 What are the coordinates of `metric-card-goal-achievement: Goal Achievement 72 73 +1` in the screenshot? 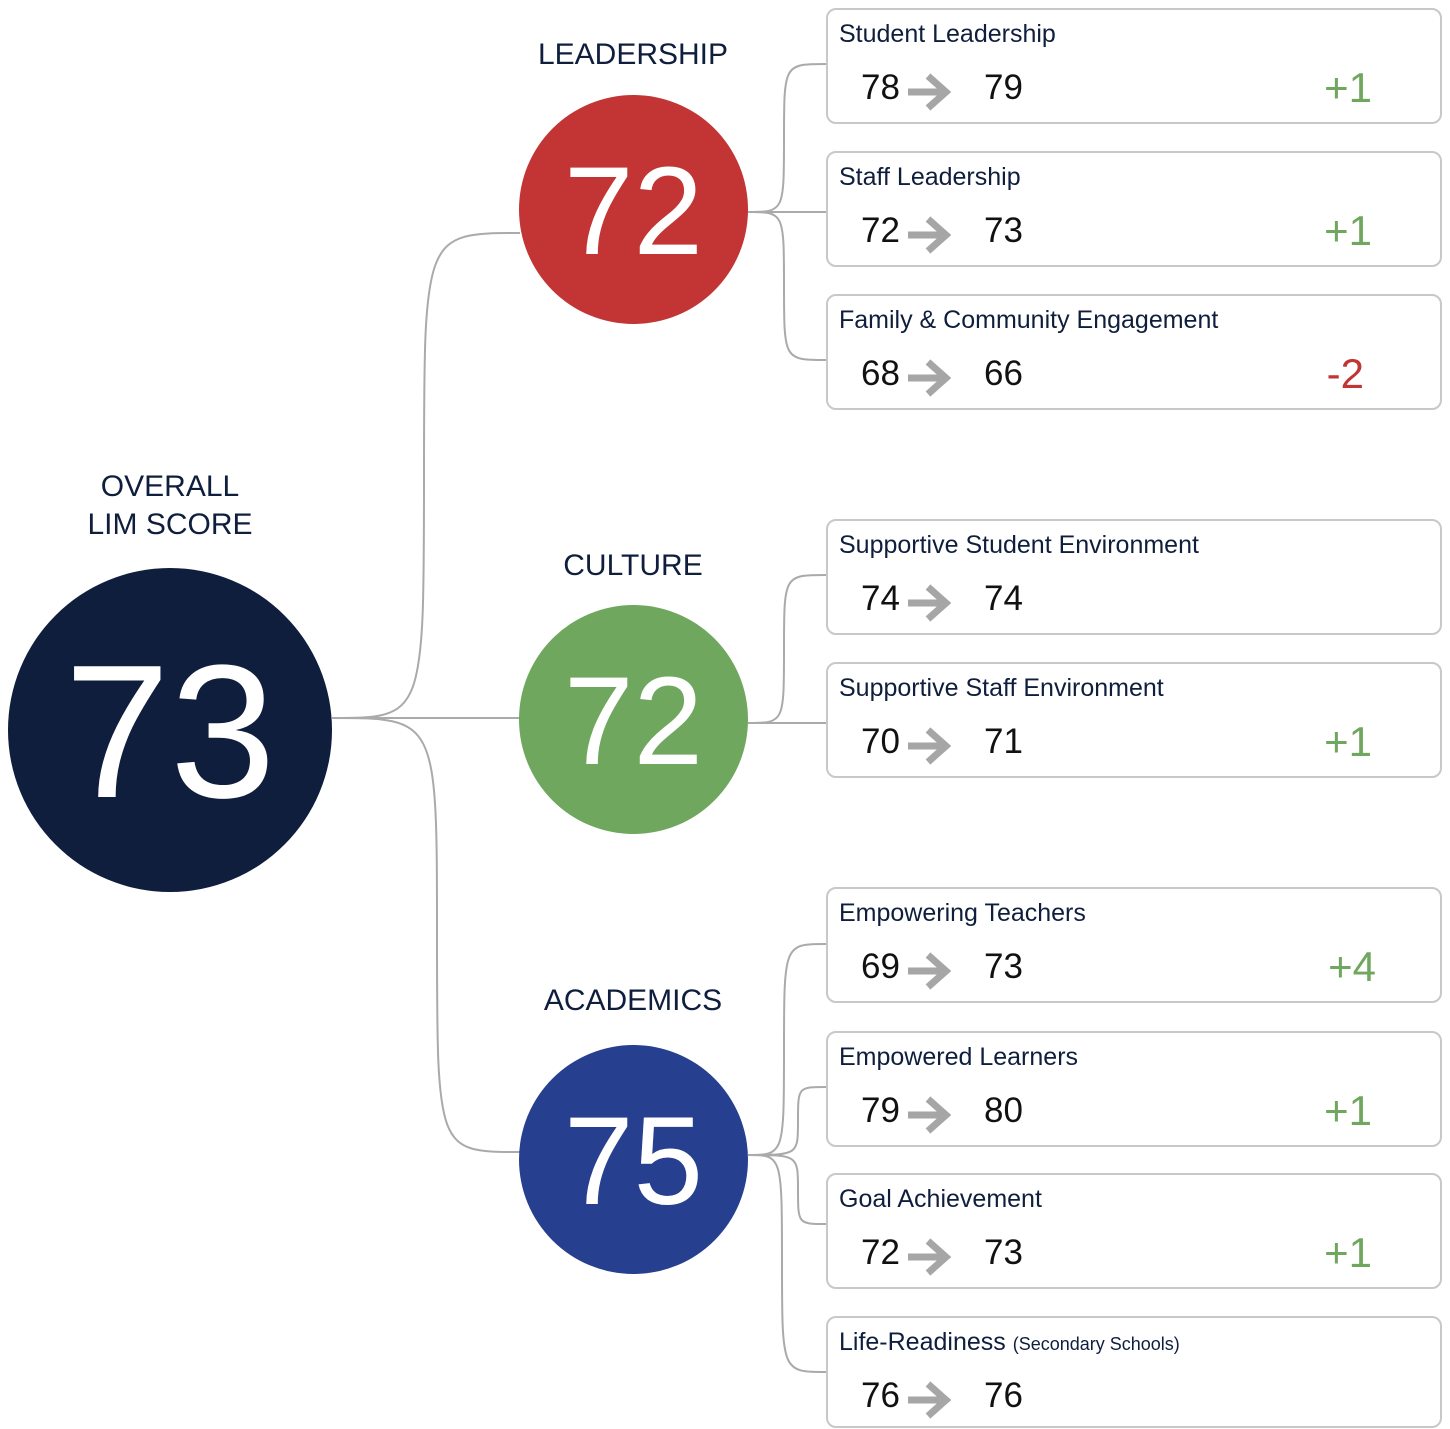 It's located at (1134, 1231).